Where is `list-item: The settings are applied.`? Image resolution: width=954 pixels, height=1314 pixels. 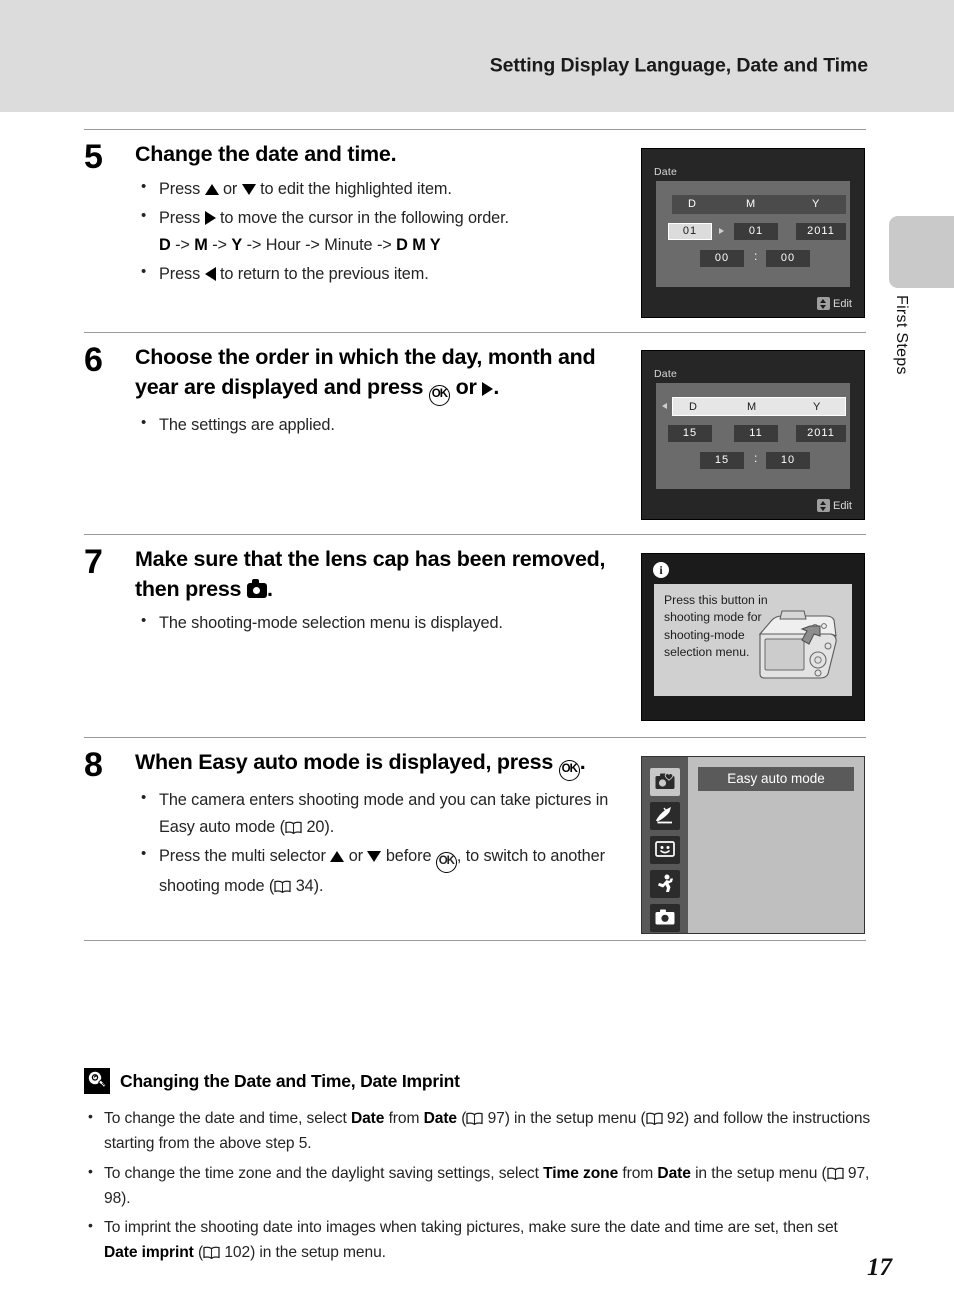
list-item: The settings are applied. is located at coordinates (385, 425).